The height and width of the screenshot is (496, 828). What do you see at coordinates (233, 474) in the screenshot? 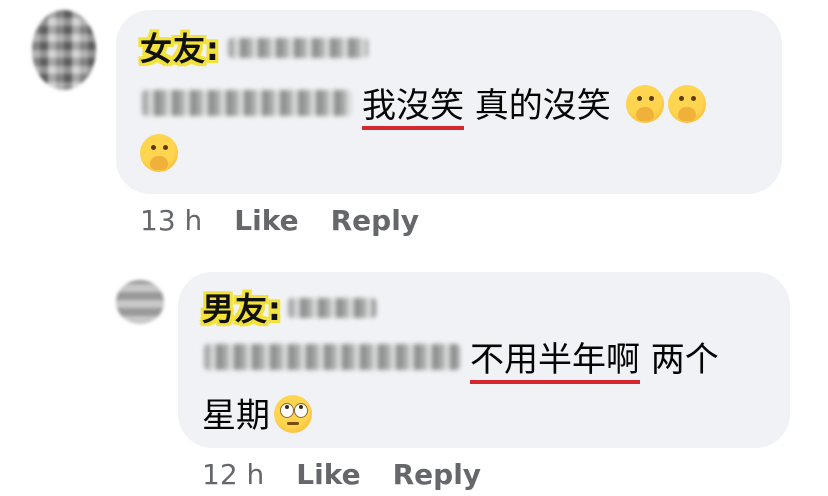
I see `comment-timestamp: 12 h` at bounding box center [233, 474].